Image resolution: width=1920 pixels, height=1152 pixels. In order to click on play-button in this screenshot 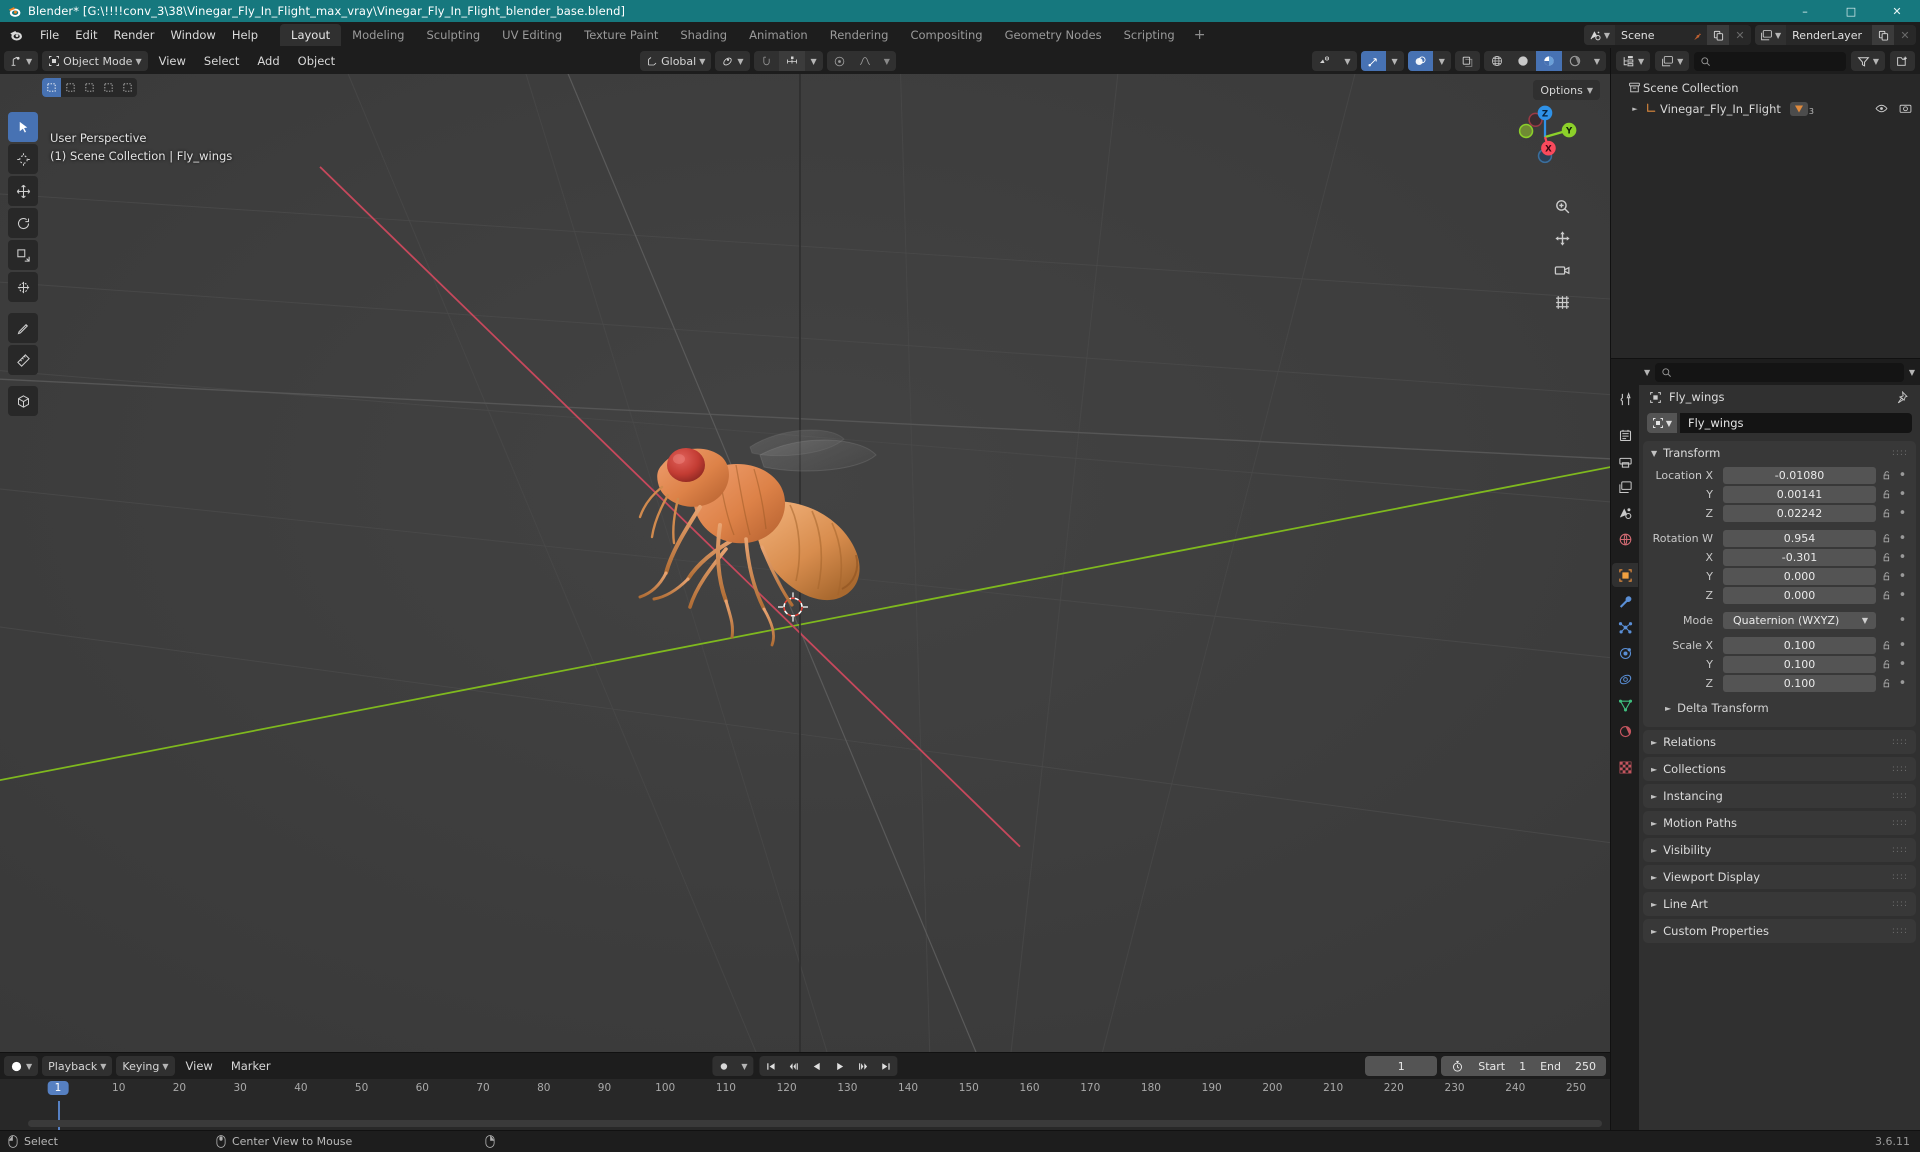, I will do `click(840, 1066)`.